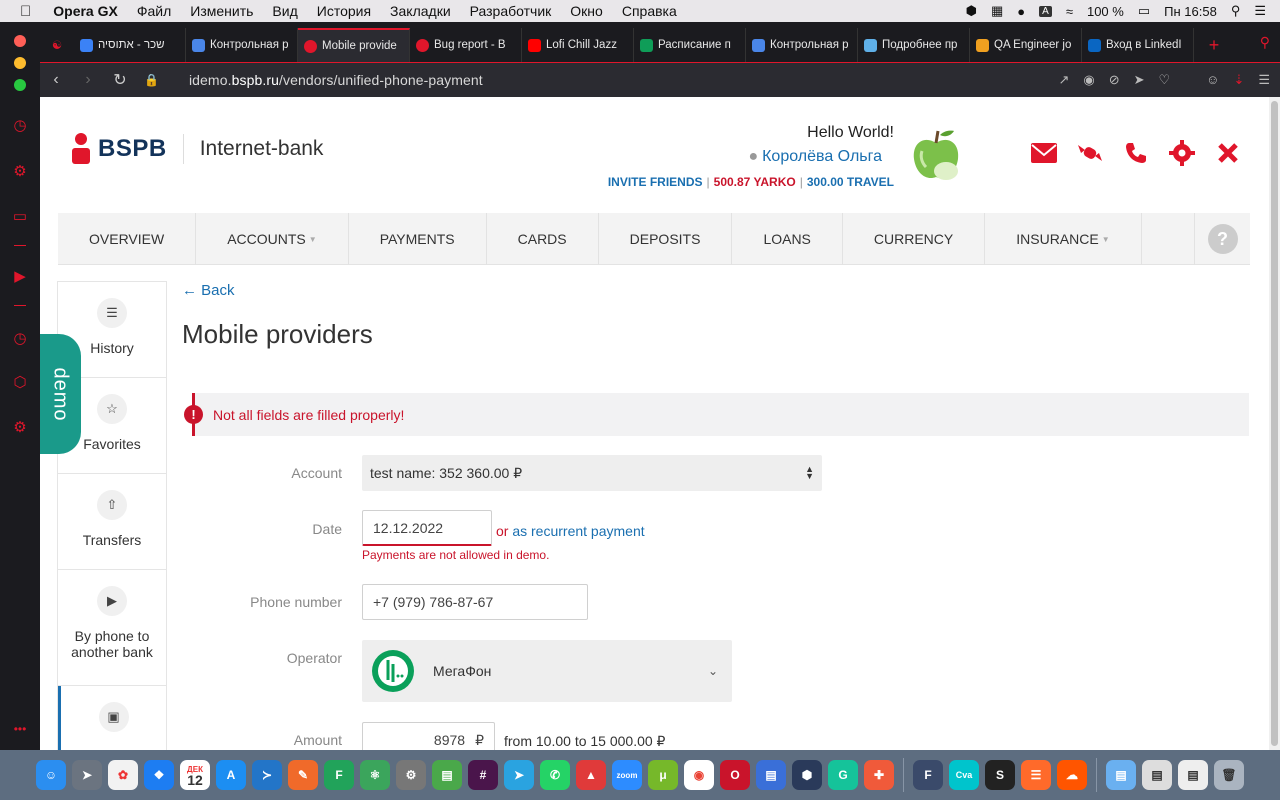  Describe the element at coordinates (1264, 80) in the screenshot. I see `easy-setup-icon: ☰` at that location.